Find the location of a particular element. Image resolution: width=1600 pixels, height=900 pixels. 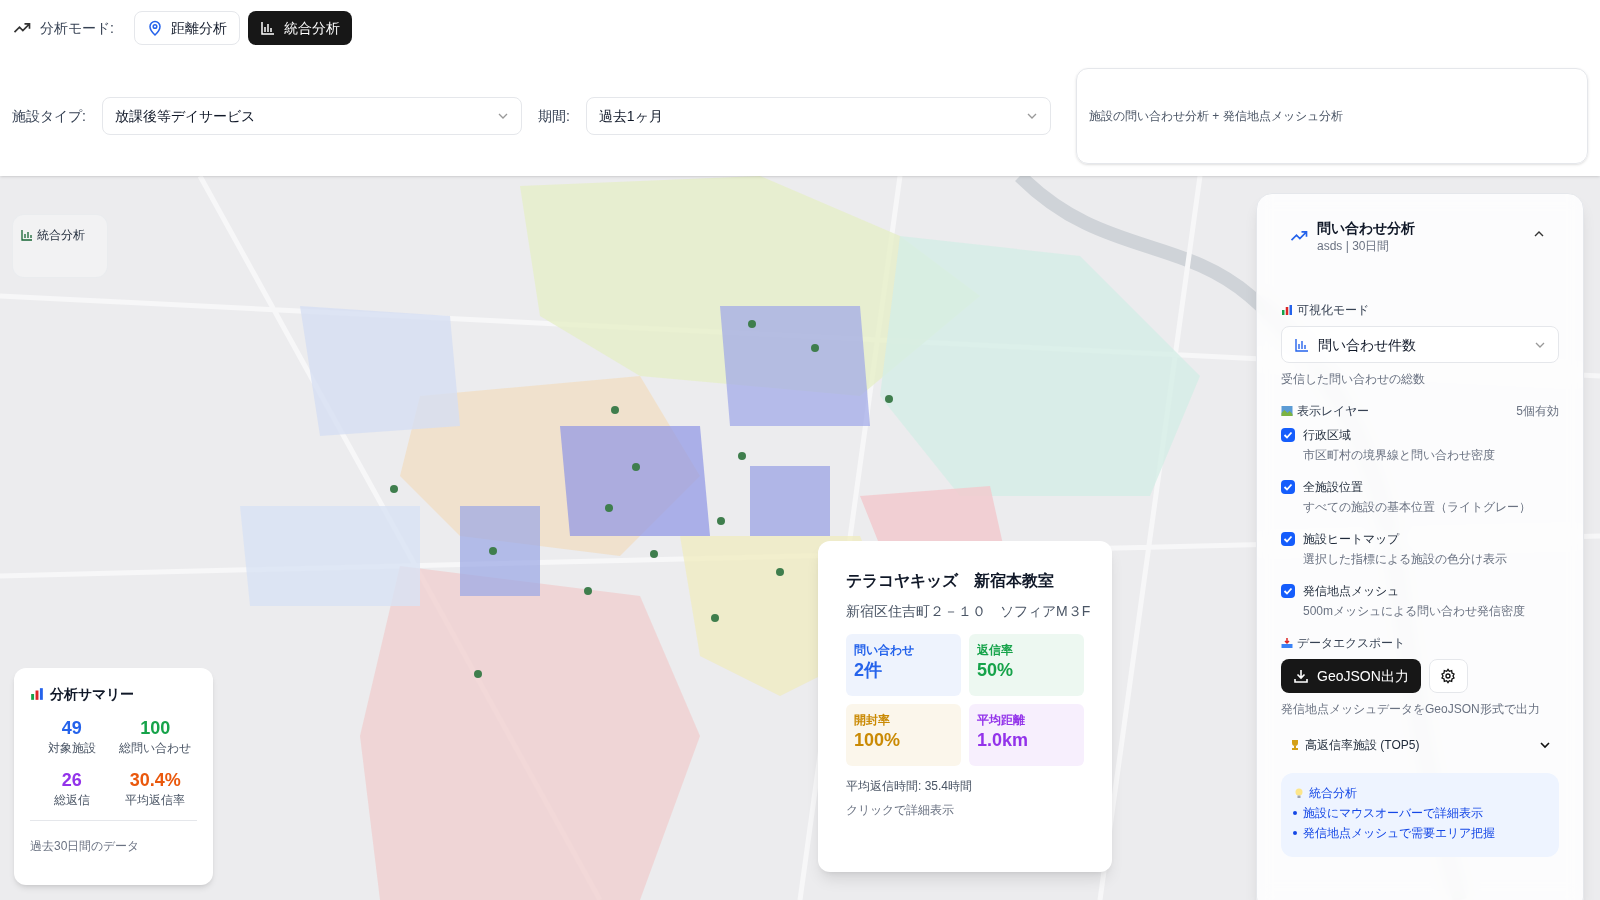

section-label: データエクスポート is located at coordinates (1351, 643).